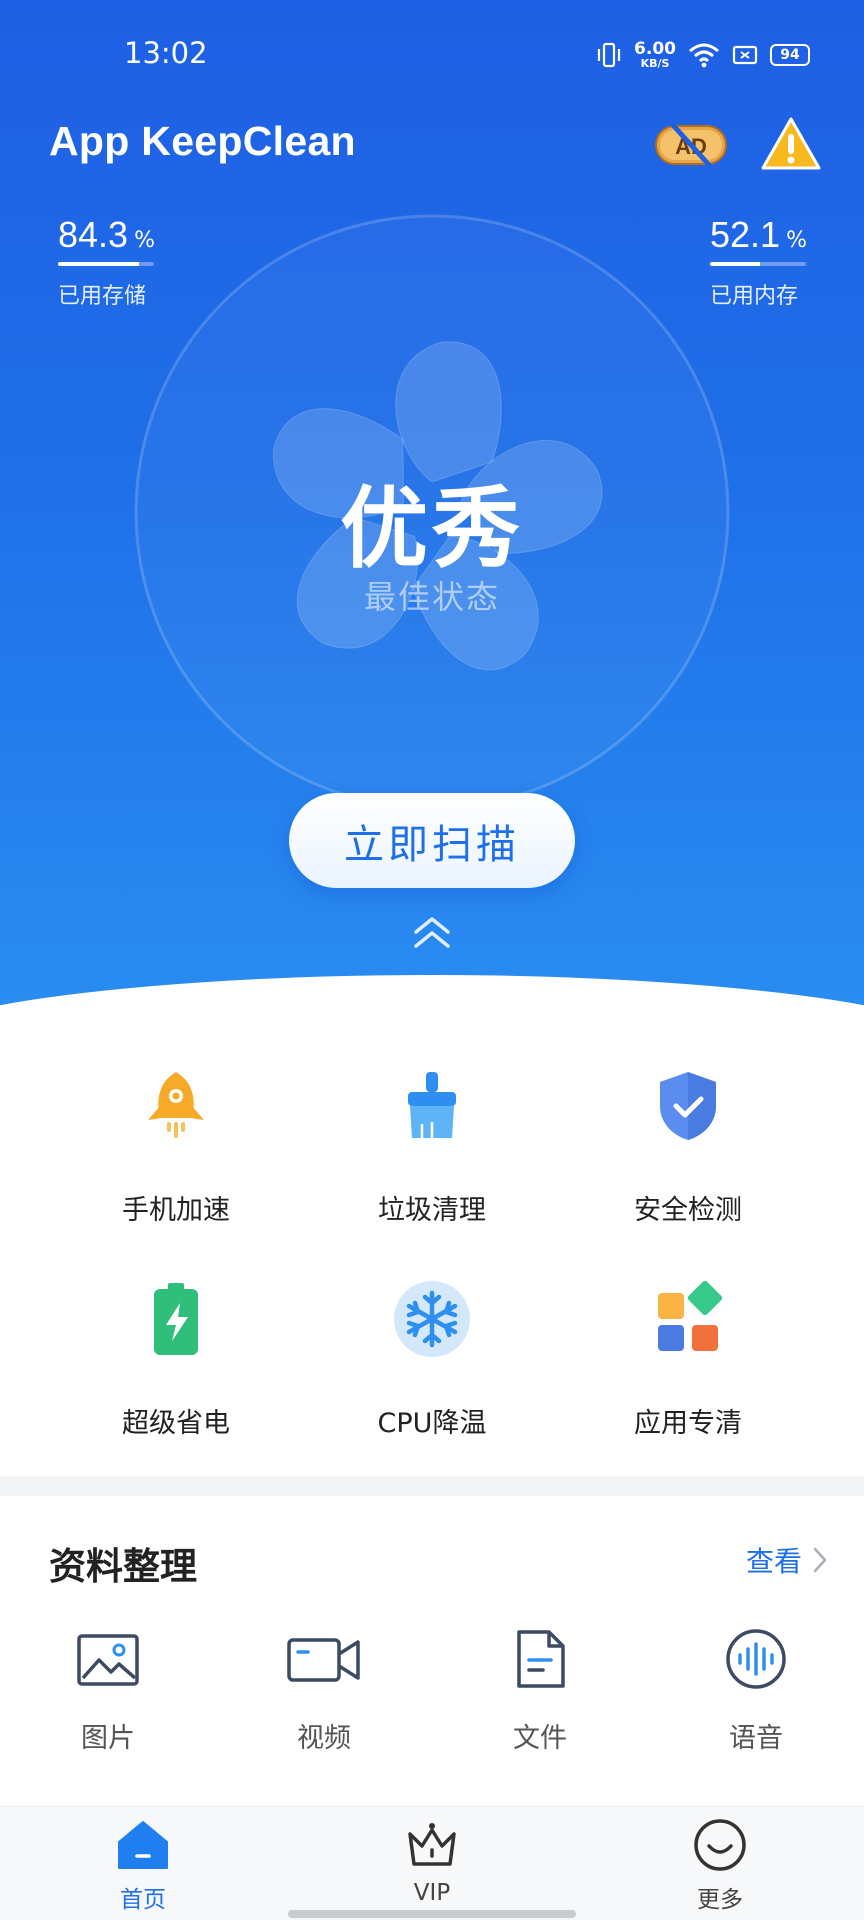 This screenshot has height=1920, width=864. Describe the element at coordinates (123, 1566) in the screenshot. I see `files-section-title: 资料整理` at that location.